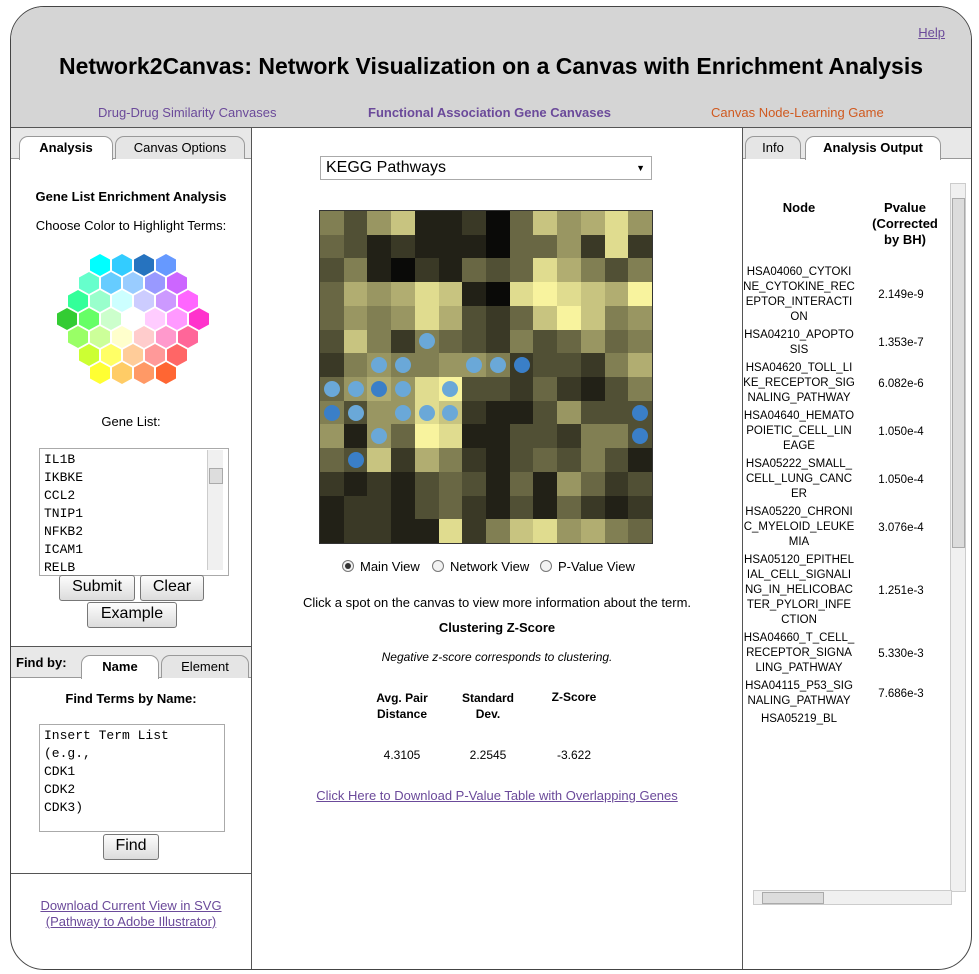  Describe the element at coordinates (187, 112) in the screenshot. I see `nav-drug-canvases: Drug-Drug Similarity Canvases` at that location.